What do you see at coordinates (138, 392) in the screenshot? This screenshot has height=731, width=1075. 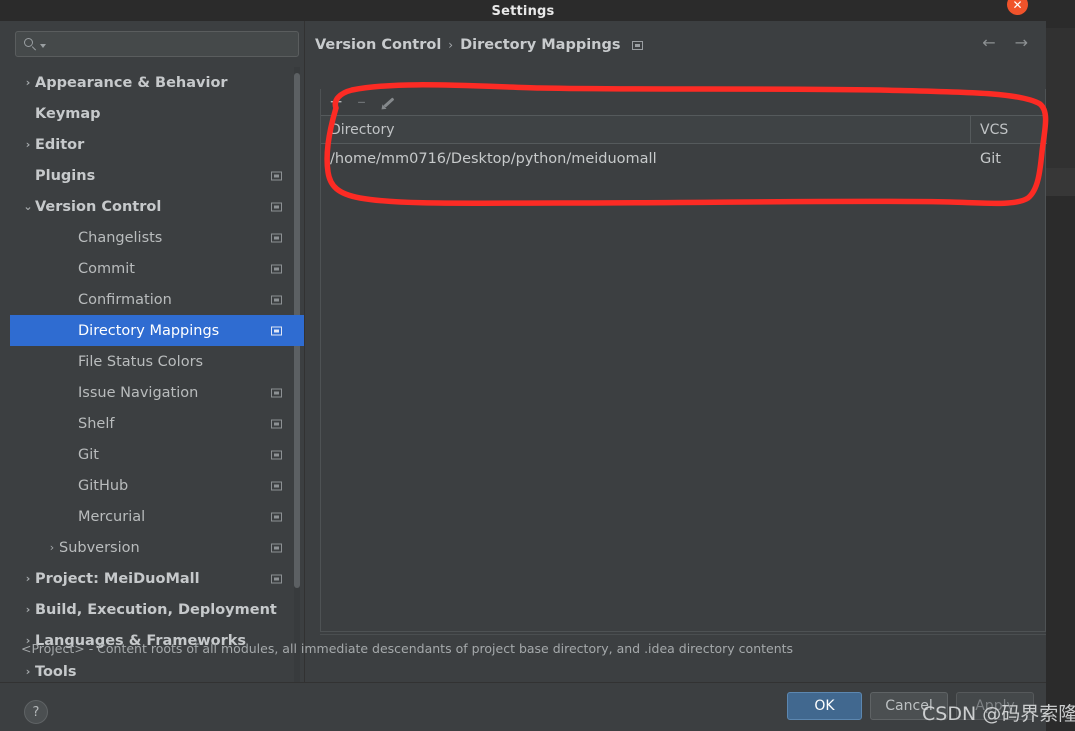 I see `sidebar-item-label: Issue Navigation` at bounding box center [138, 392].